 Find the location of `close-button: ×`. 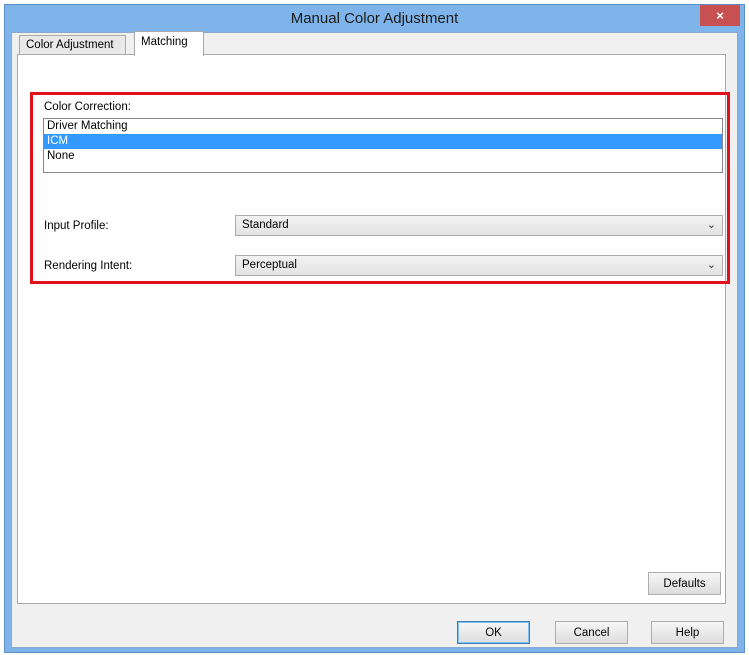

close-button: × is located at coordinates (720, 15).